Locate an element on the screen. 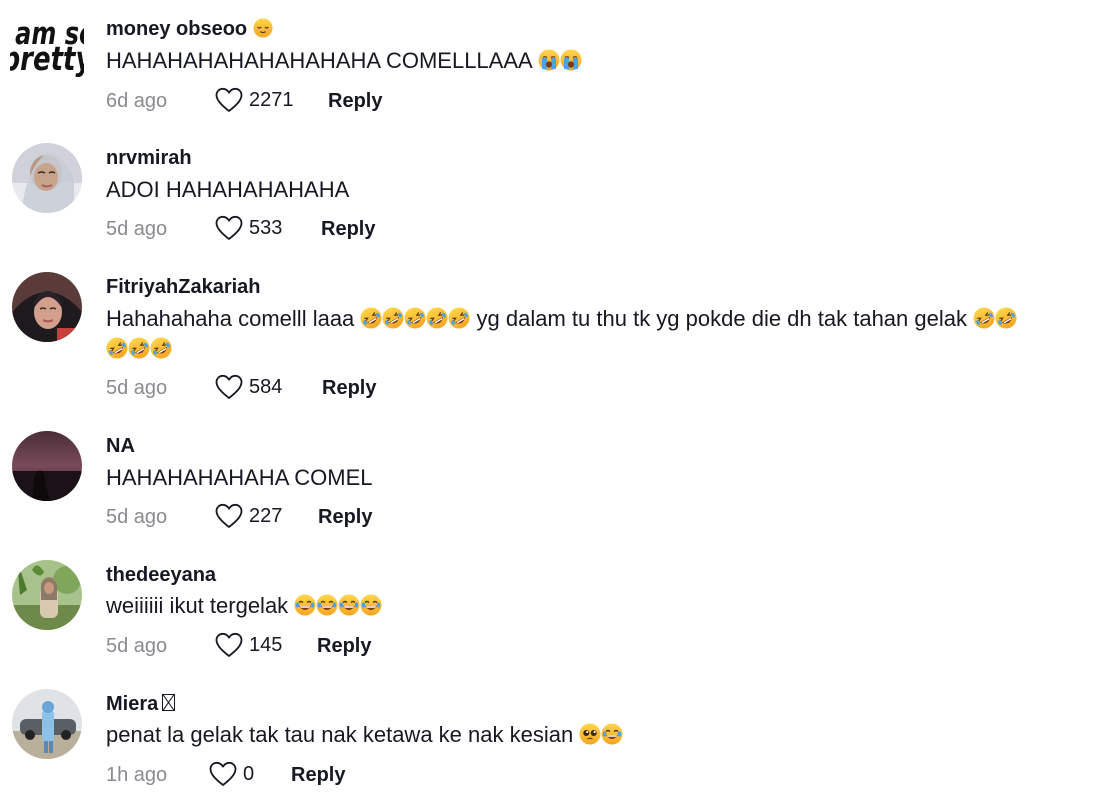  like-count: 145 is located at coordinates (266, 645).